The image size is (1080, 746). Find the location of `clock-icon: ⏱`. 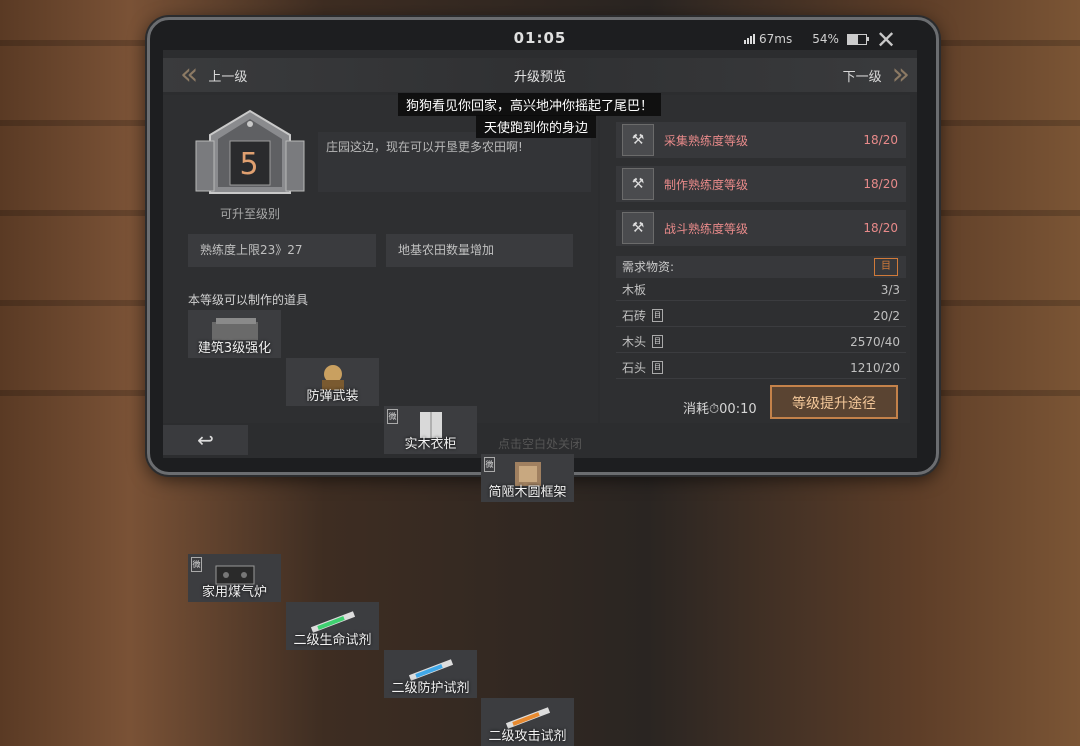

clock-icon: ⏱ is located at coordinates (714, 409).